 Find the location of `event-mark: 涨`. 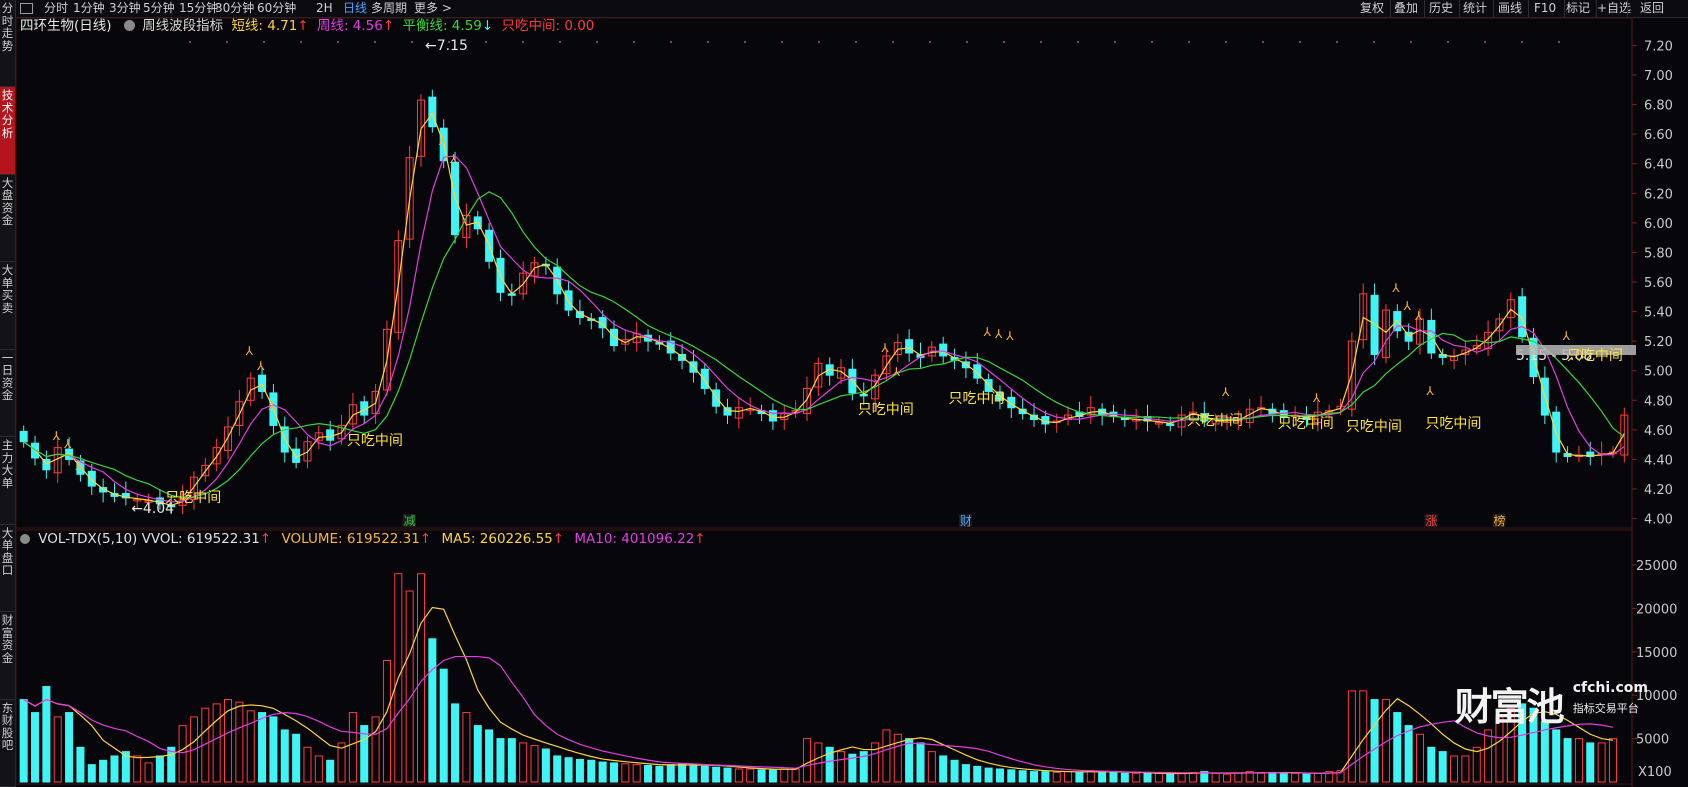

event-mark: 涨 is located at coordinates (1431, 520).